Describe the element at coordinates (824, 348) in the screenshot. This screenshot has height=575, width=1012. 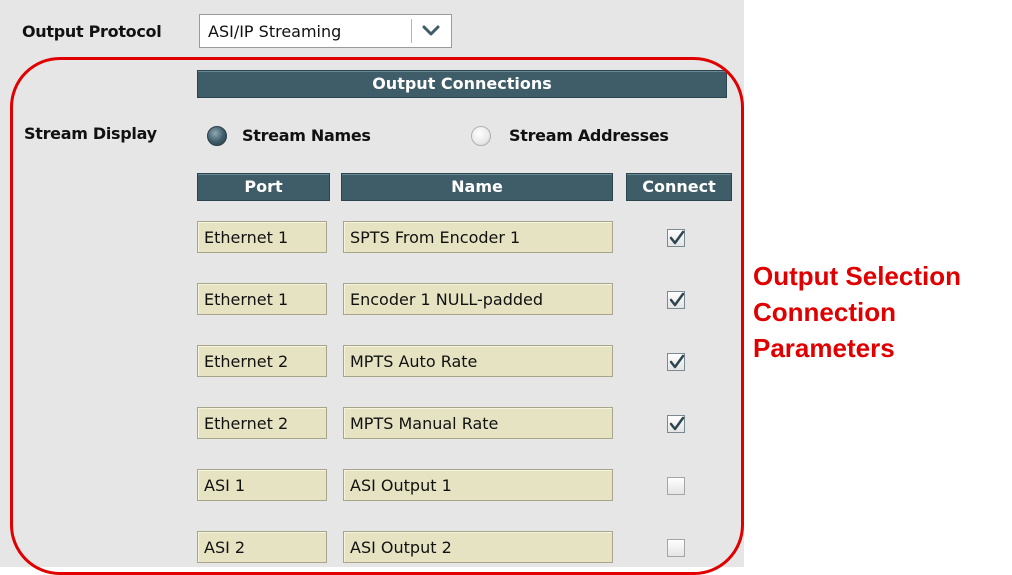
I see `annotation-line: Parameters` at that location.